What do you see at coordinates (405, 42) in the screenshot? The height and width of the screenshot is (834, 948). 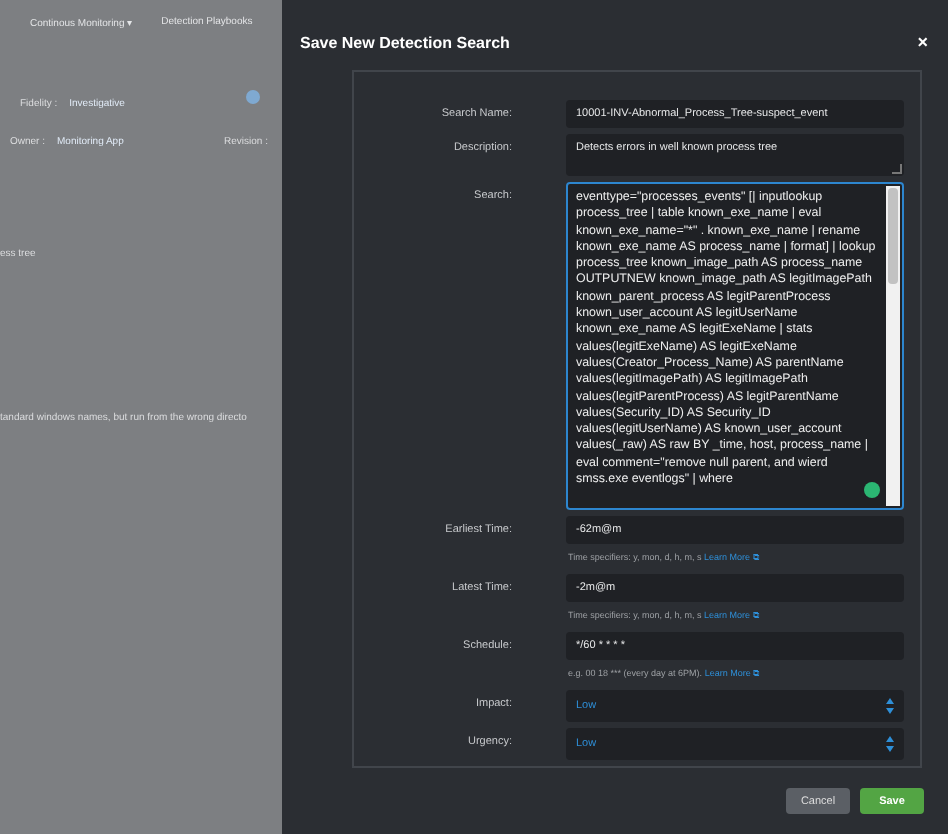 I see `dialog-title: Save New Detection Search` at bounding box center [405, 42].